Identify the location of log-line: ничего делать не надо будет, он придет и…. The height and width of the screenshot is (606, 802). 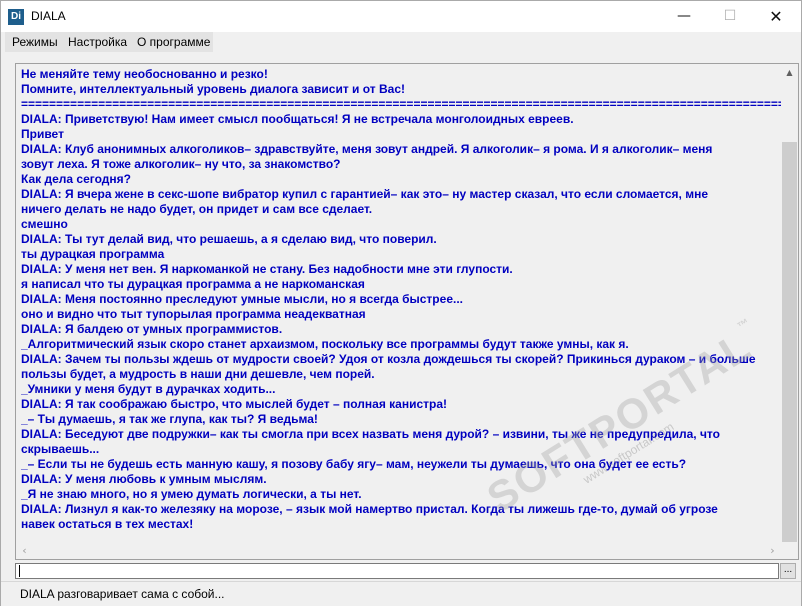
(197, 209).